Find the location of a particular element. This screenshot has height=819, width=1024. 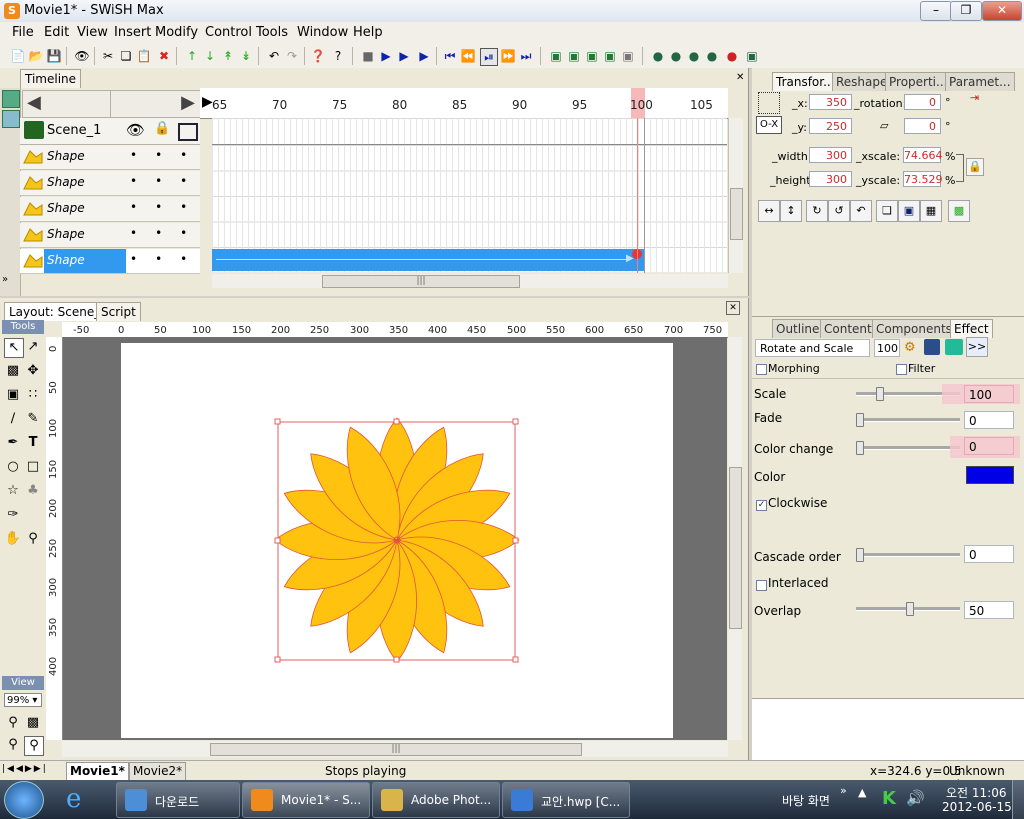

rotation-field: 0 is located at coordinates (922, 102).